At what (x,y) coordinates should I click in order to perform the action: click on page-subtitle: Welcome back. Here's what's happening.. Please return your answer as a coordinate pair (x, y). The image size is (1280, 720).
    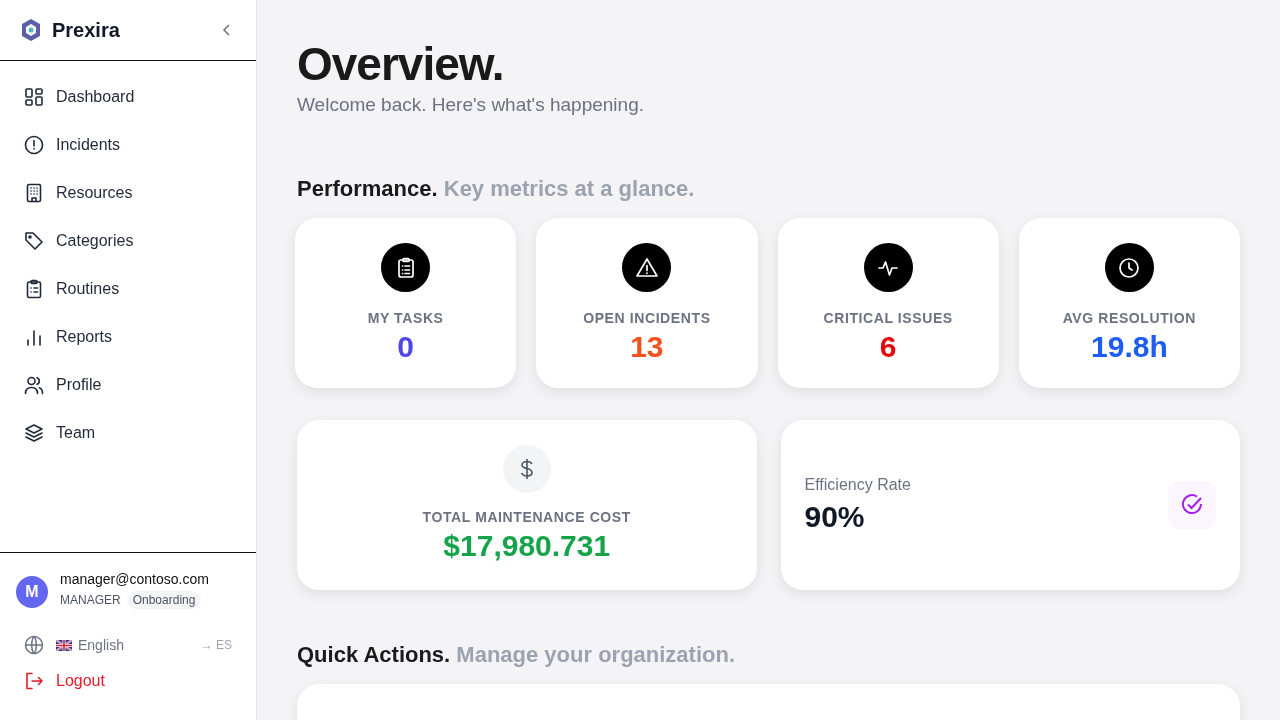
    Looking at the image, I should click on (471, 105).